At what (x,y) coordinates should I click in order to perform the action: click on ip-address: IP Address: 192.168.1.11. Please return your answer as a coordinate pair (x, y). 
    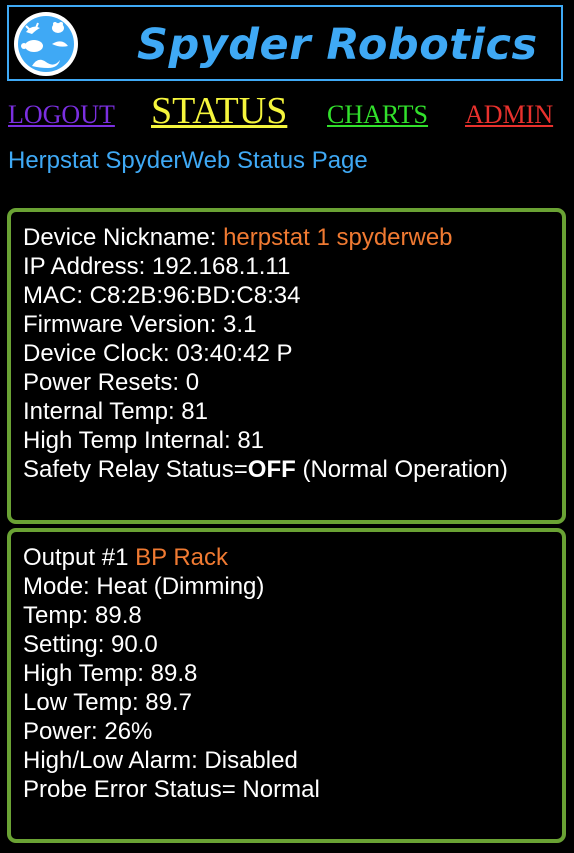
    Looking at the image, I should click on (157, 266).